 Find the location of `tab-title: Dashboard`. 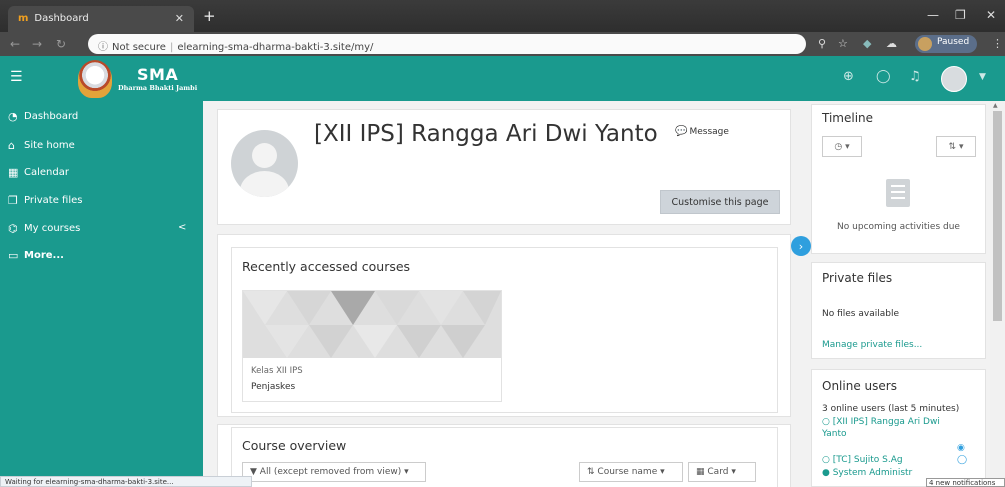

tab-title: Dashboard is located at coordinates (61, 18).